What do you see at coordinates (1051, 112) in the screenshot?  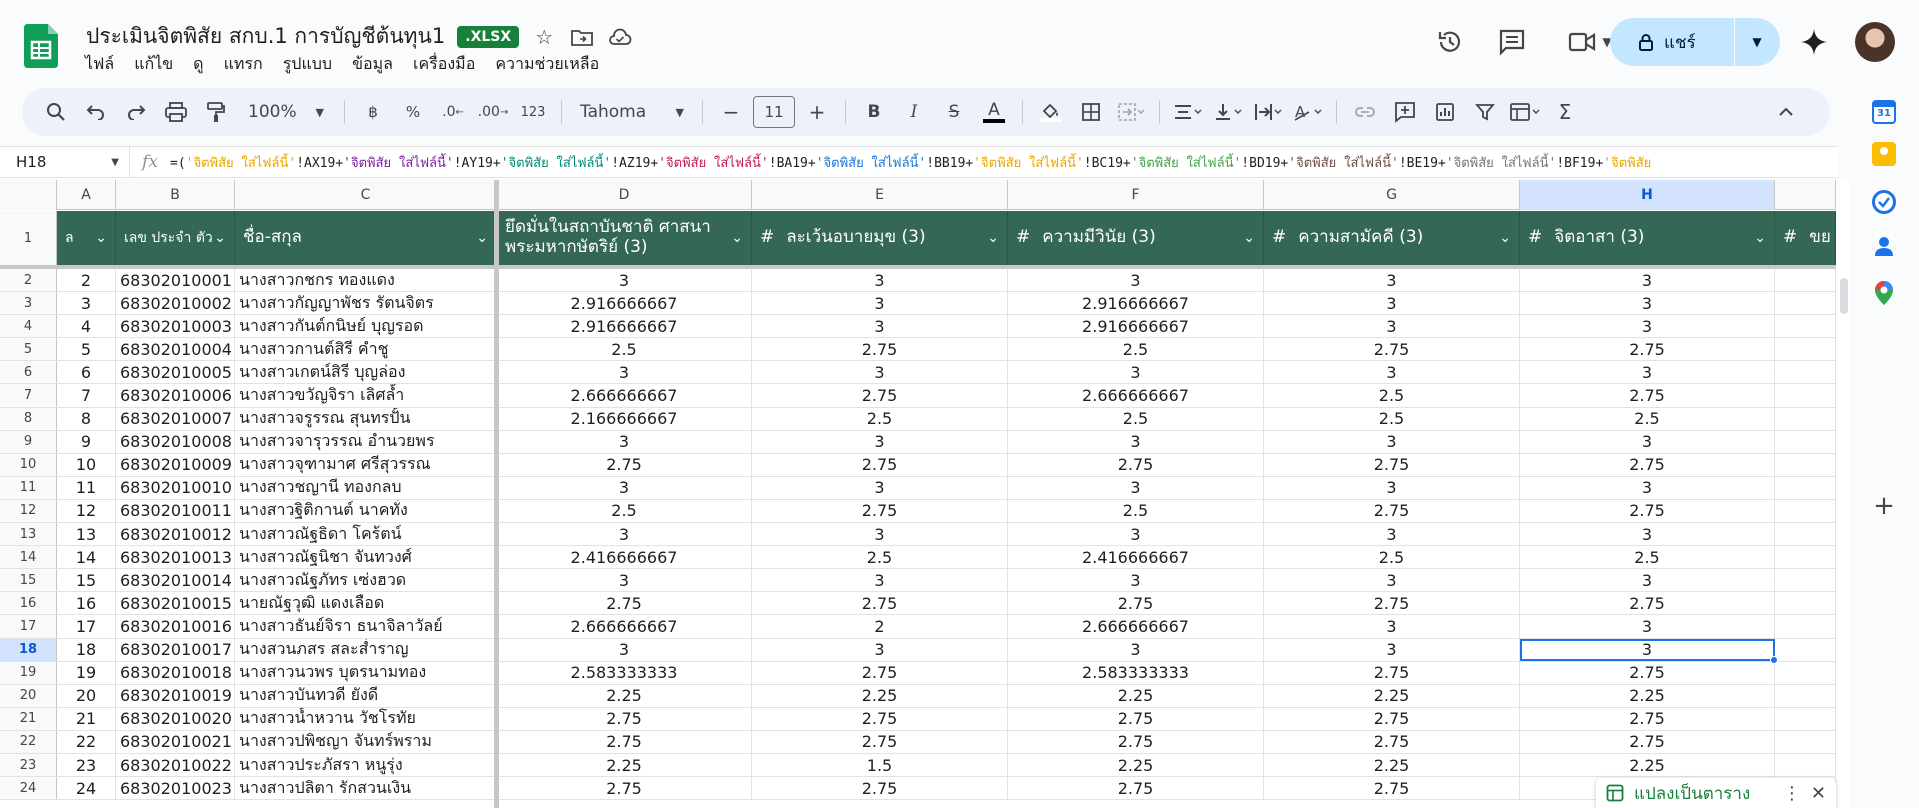 I see `fill-color-icon` at bounding box center [1051, 112].